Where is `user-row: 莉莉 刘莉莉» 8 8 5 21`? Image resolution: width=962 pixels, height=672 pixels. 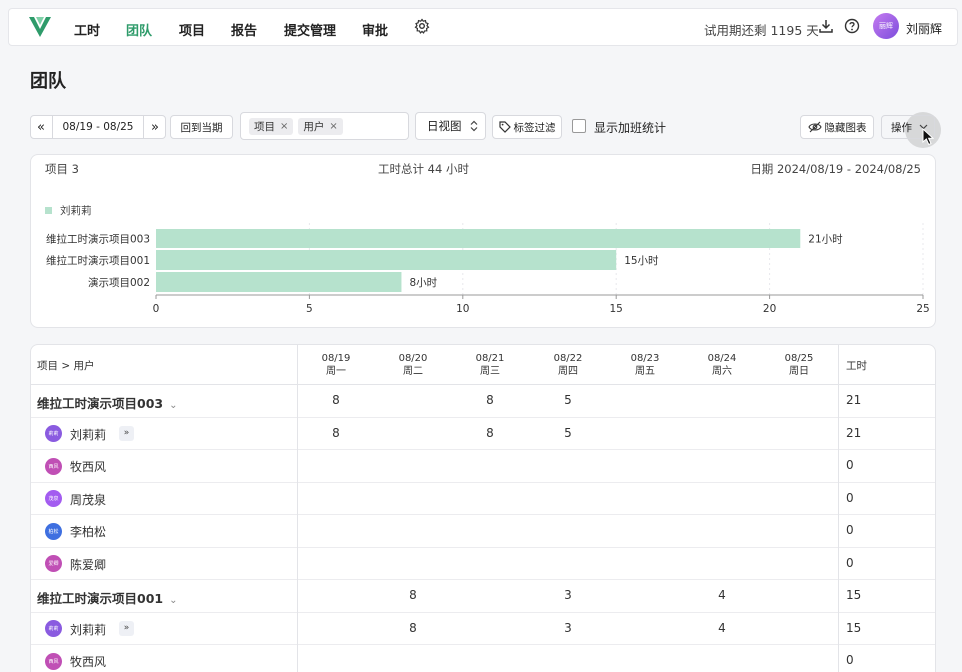 user-row: 莉莉 刘莉莉» 8 8 5 21 is located at coordinates (483, 434).